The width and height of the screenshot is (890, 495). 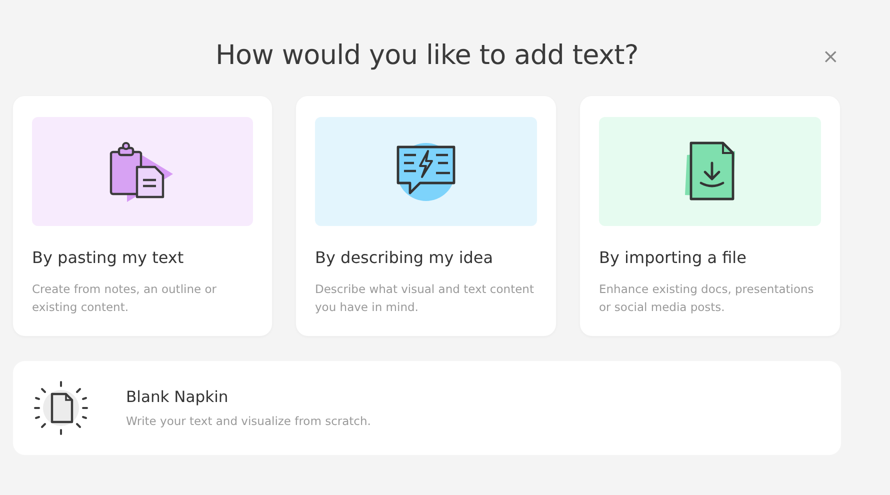 What do you see at coordinates (707, 298) in the screenshot?
I see `option-description: Enhance existing docs, presentations or social media posts.` at bounding box center [707, 298].